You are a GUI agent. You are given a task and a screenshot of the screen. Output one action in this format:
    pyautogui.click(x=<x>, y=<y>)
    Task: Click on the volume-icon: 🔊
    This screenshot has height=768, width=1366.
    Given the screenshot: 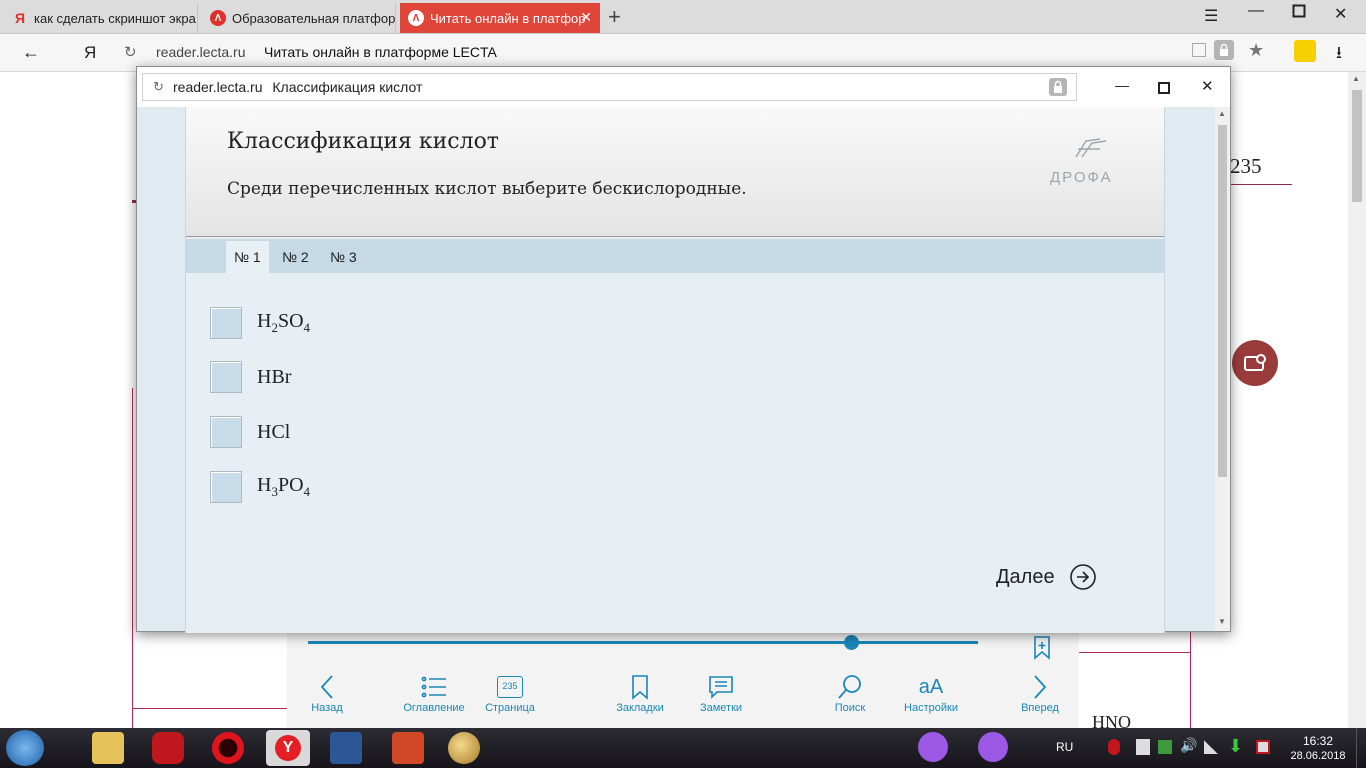 What is the action you would take?
    pyautogui.click(x=1188, y=745)
    